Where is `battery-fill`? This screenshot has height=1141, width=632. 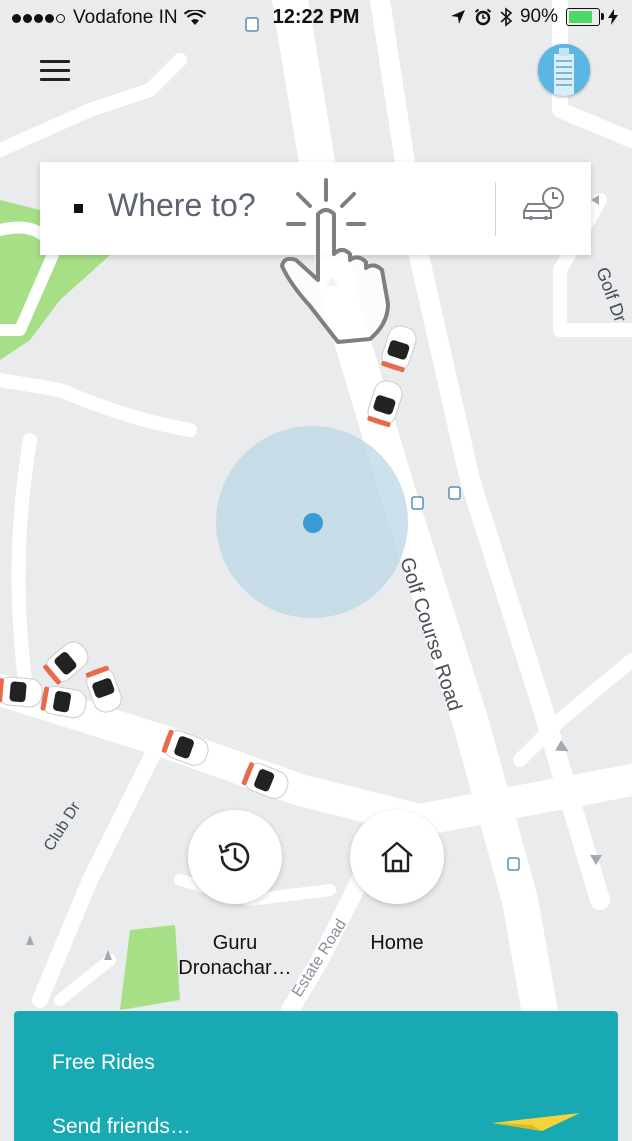
battery-fill is located at coordinates (580, 17).